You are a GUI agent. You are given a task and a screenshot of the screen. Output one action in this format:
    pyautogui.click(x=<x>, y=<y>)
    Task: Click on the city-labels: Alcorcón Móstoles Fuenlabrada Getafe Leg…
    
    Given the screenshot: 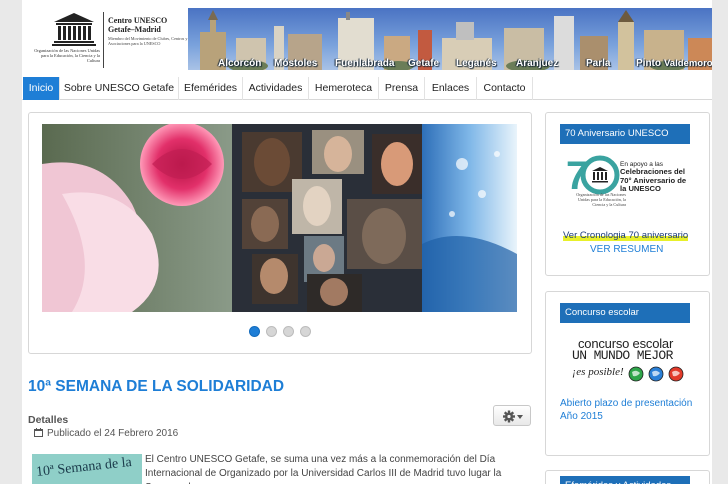 What is the action you would take?
    pyautogui.click(x=450, y=63)
    